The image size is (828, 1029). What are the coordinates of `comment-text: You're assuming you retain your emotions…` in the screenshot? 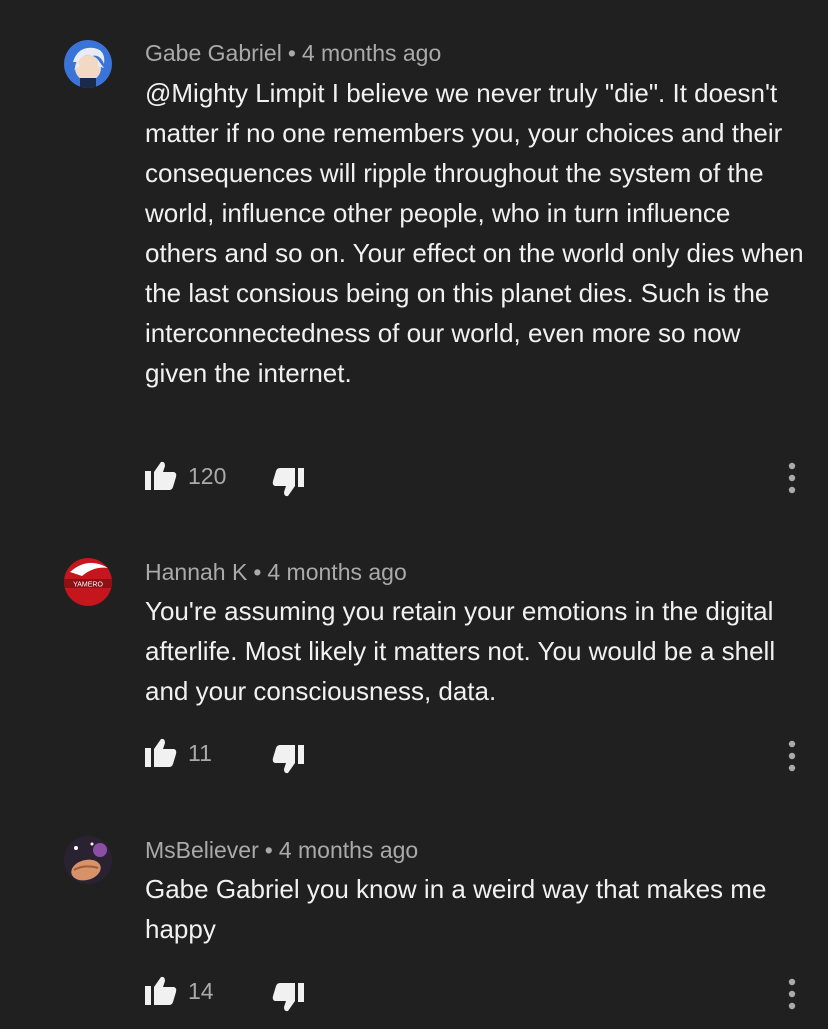 It's located at (460, 651).